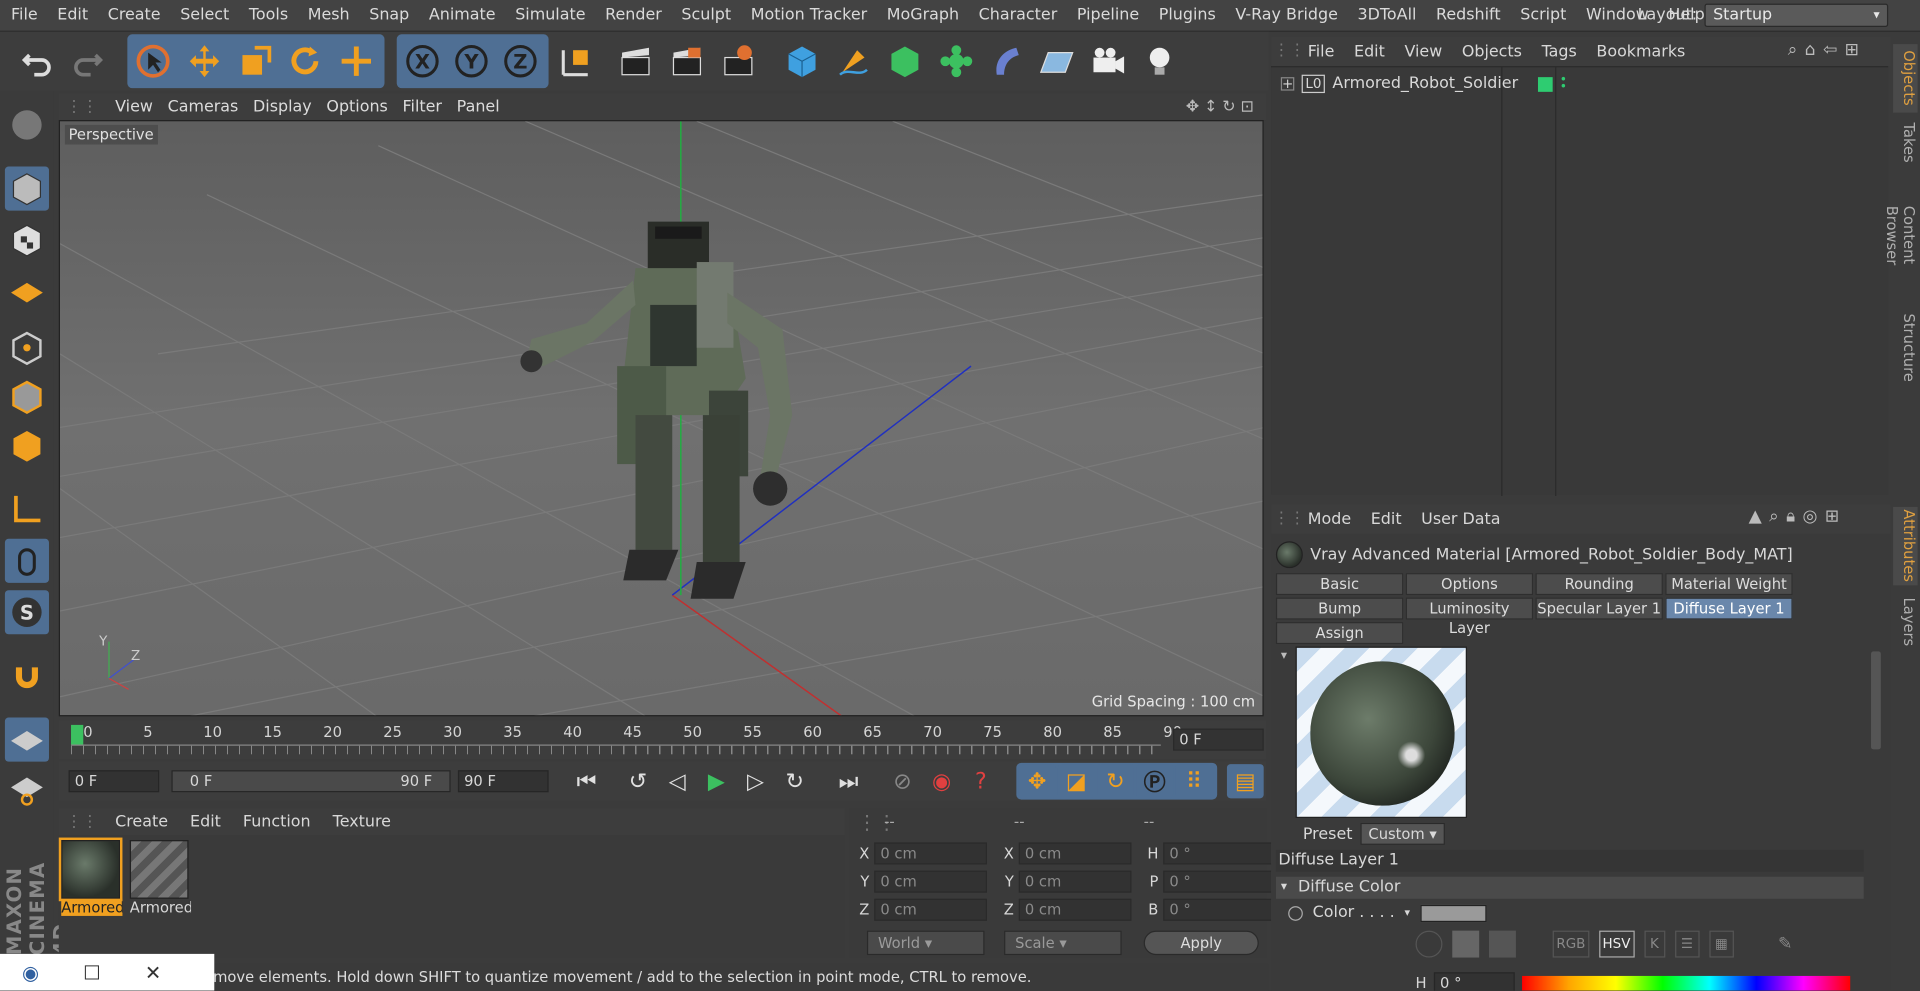 The height and width of the screenshot is (991, 1920). What do you see at coordinates (1654, 944) in the screenshot?
I see `kelvin-mode-button: K` at bounding box center [1654, 944].